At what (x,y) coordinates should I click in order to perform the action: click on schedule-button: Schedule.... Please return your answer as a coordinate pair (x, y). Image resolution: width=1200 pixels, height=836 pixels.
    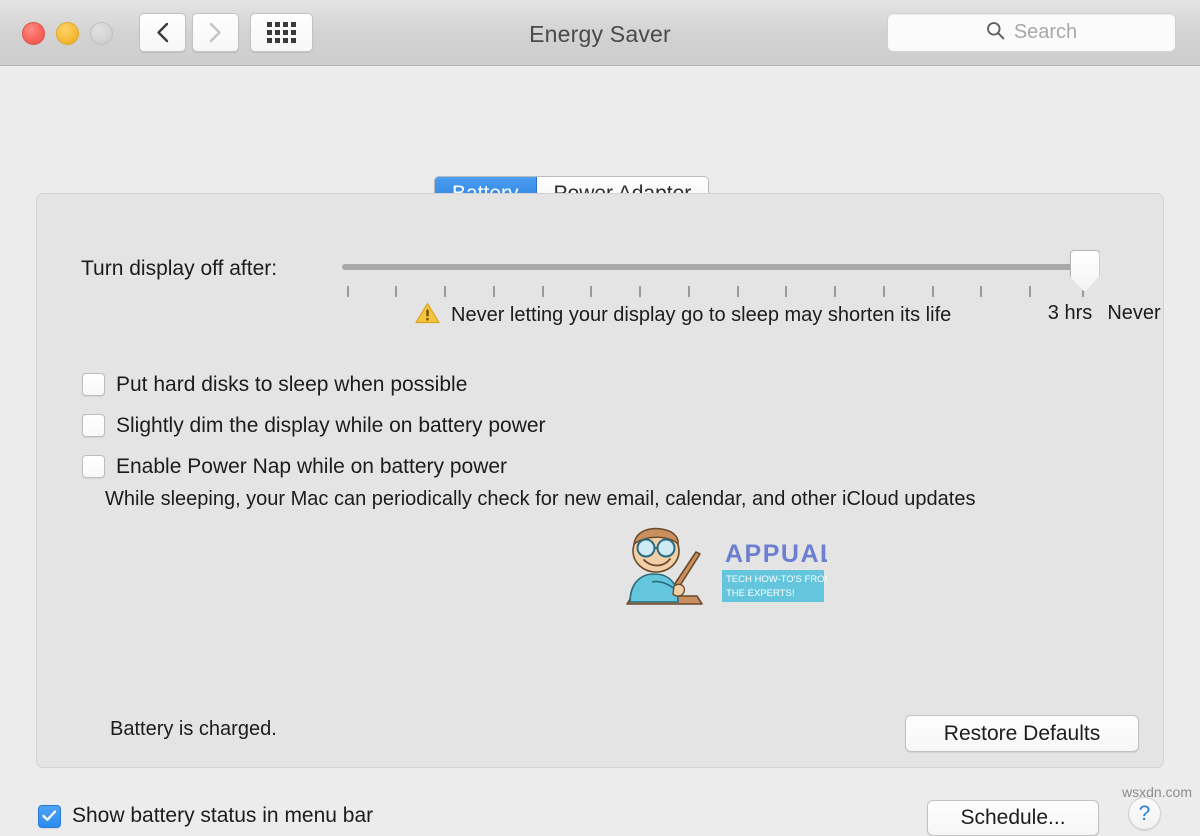
    Looking at the image, I should click on (1013, 818).